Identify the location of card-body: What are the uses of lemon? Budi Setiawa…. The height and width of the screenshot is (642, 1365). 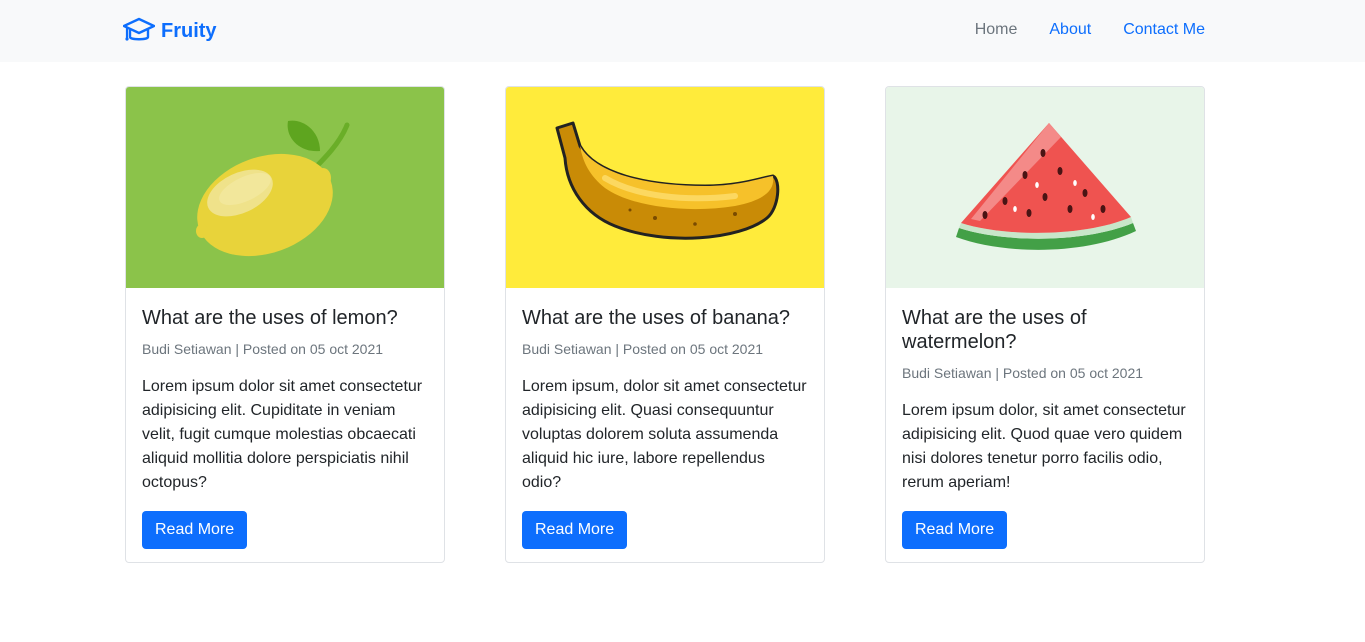
(285, 418).